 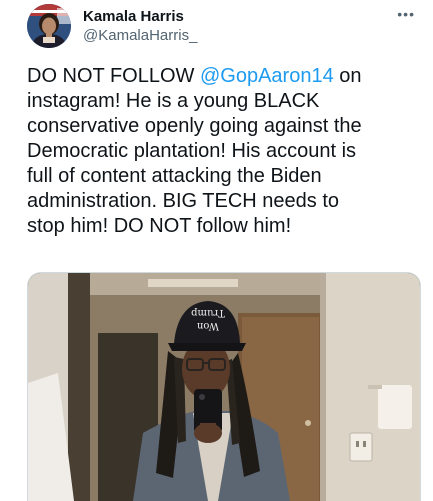 I want to click on hat-text-line1: Trump, so click(x=208, y=312).